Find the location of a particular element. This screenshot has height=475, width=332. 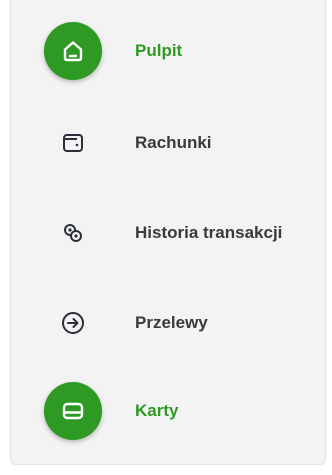

nav-item-label: Karty is located at coordinates (157, 410).